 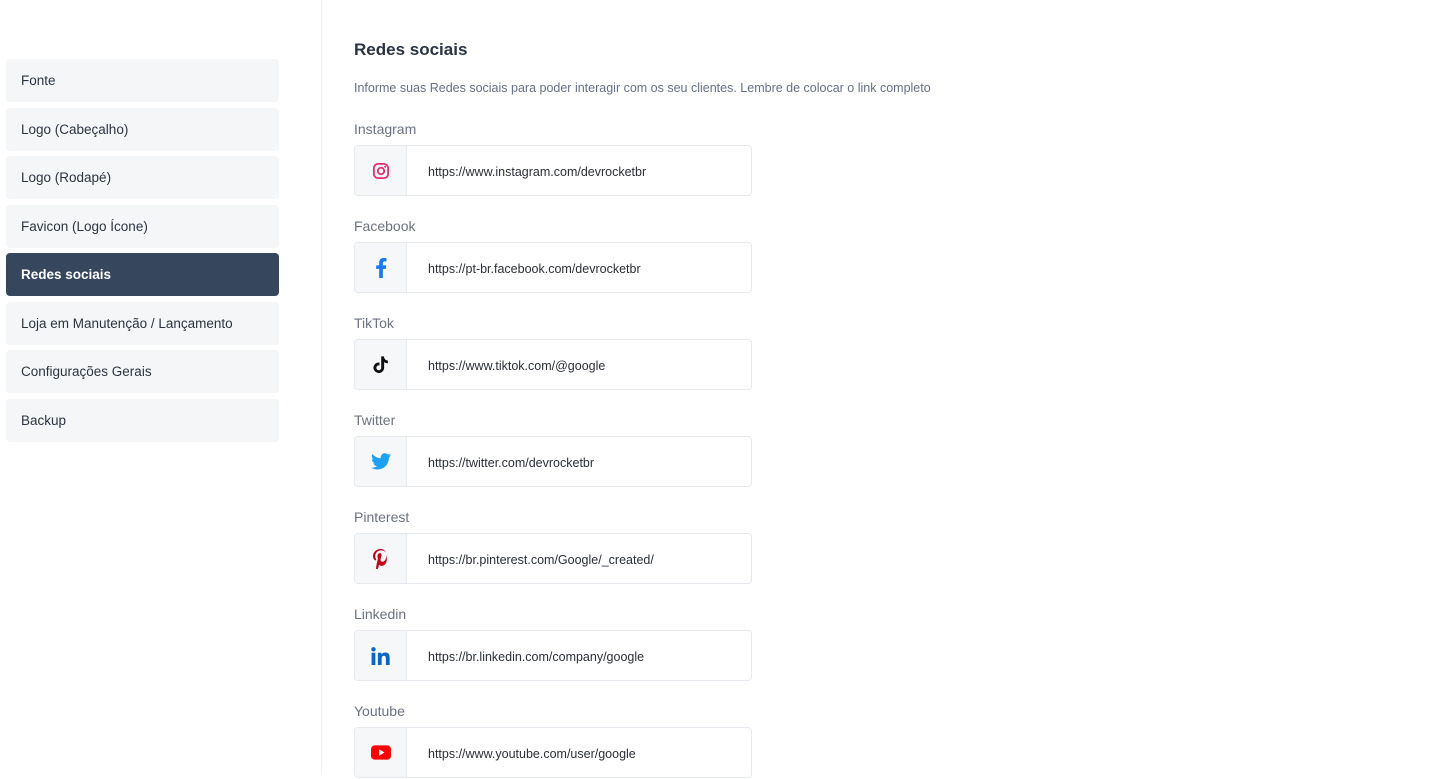 I want to click on youtube-url-input, so click(x=579, y=753).